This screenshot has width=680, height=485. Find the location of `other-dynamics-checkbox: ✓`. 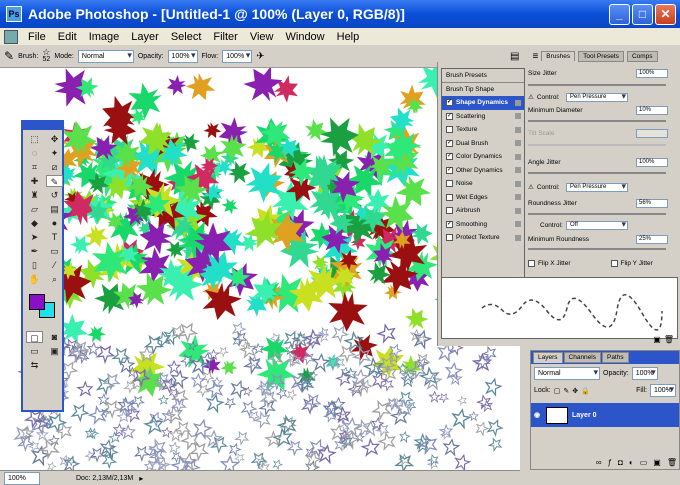

other-dynamics-checkbox: ✓ is located at coordinates (449, 170).